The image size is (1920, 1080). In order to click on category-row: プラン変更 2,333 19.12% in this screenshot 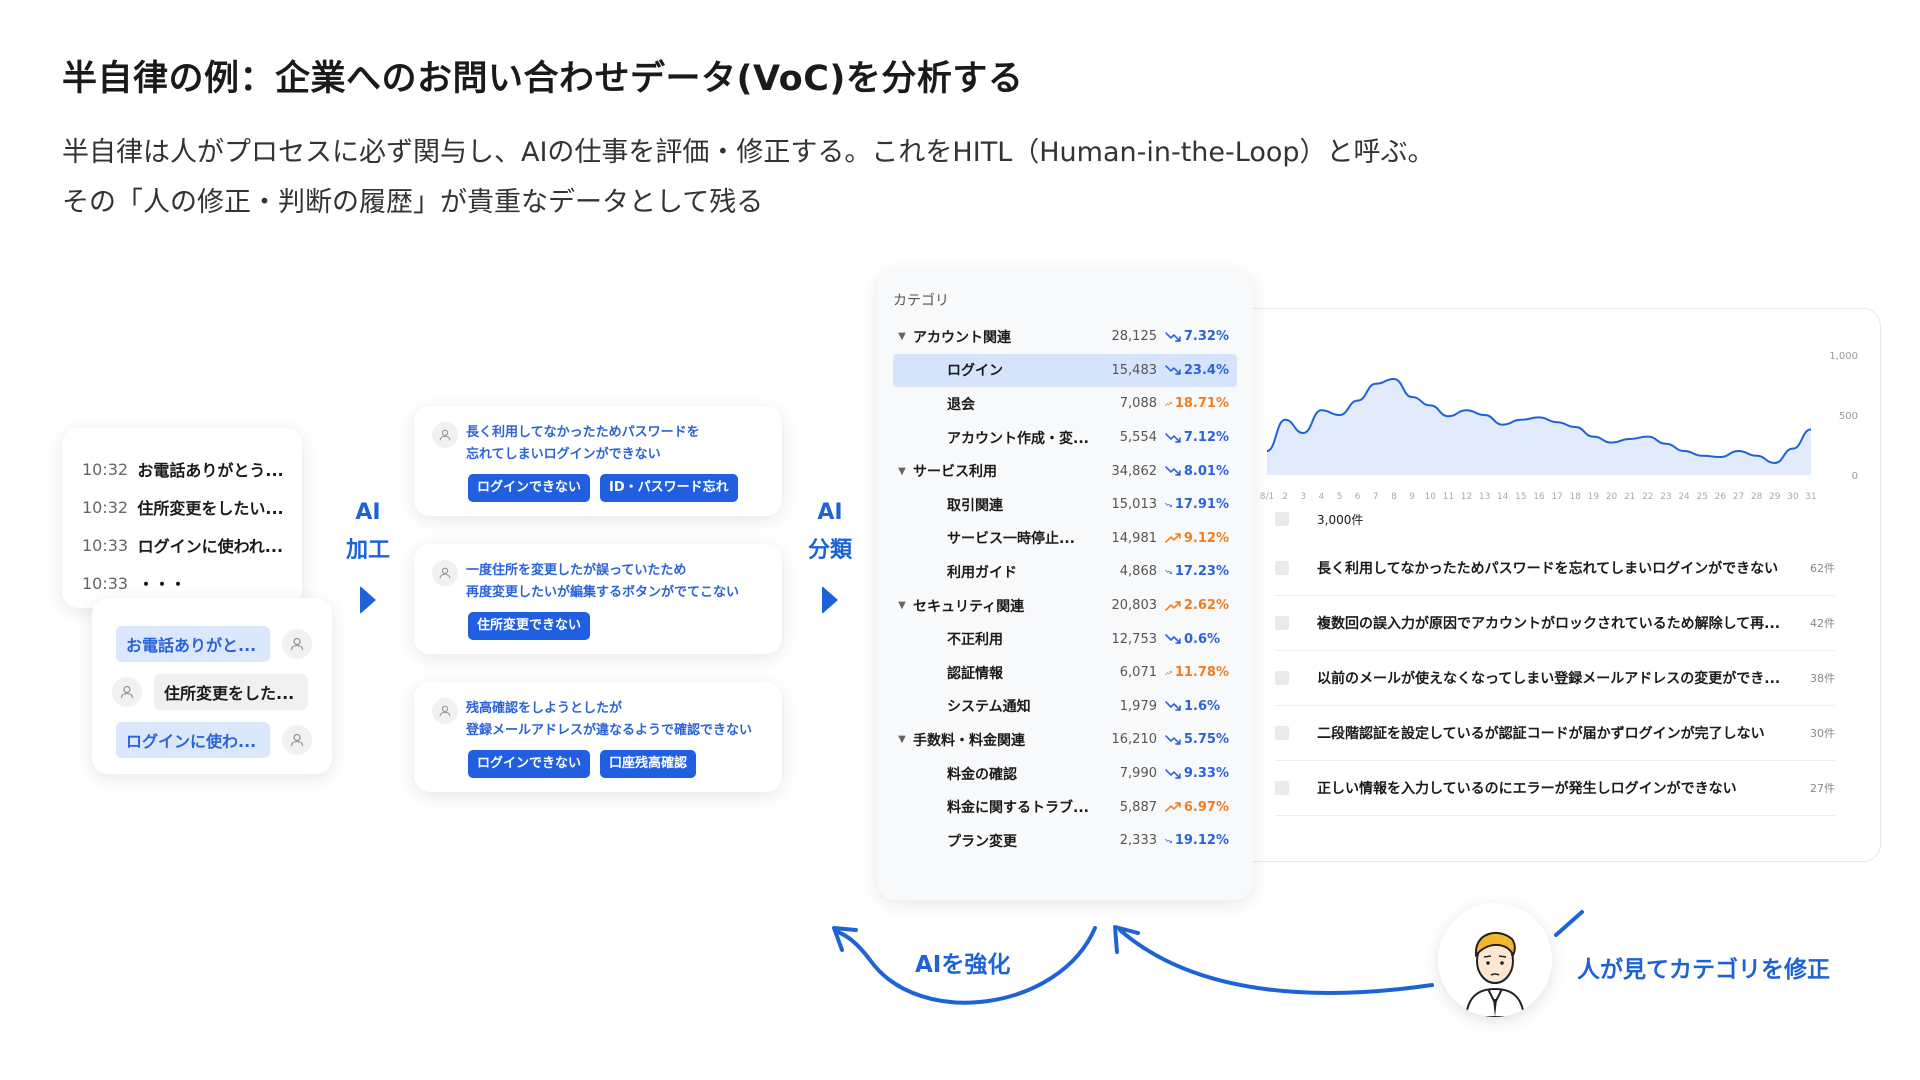, I will do `click(1065, 841)`.